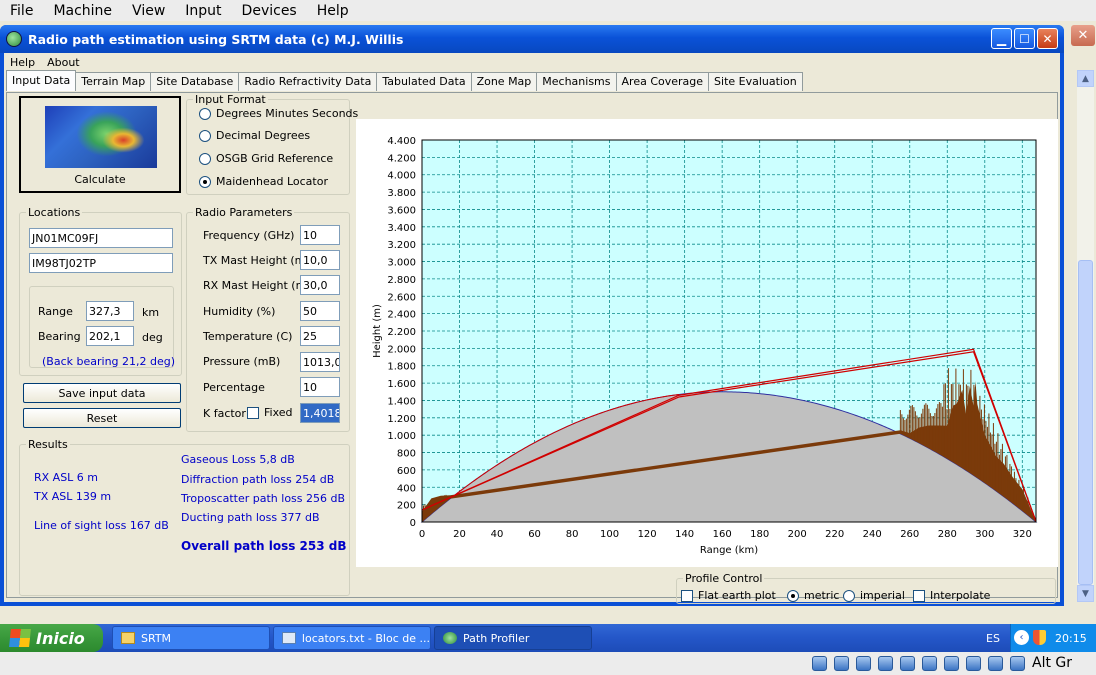 The height and width of the screenshot is (675, 1096). I want to click on format-maidenhead-label: Maidenhead Locator, so click(272, 181).